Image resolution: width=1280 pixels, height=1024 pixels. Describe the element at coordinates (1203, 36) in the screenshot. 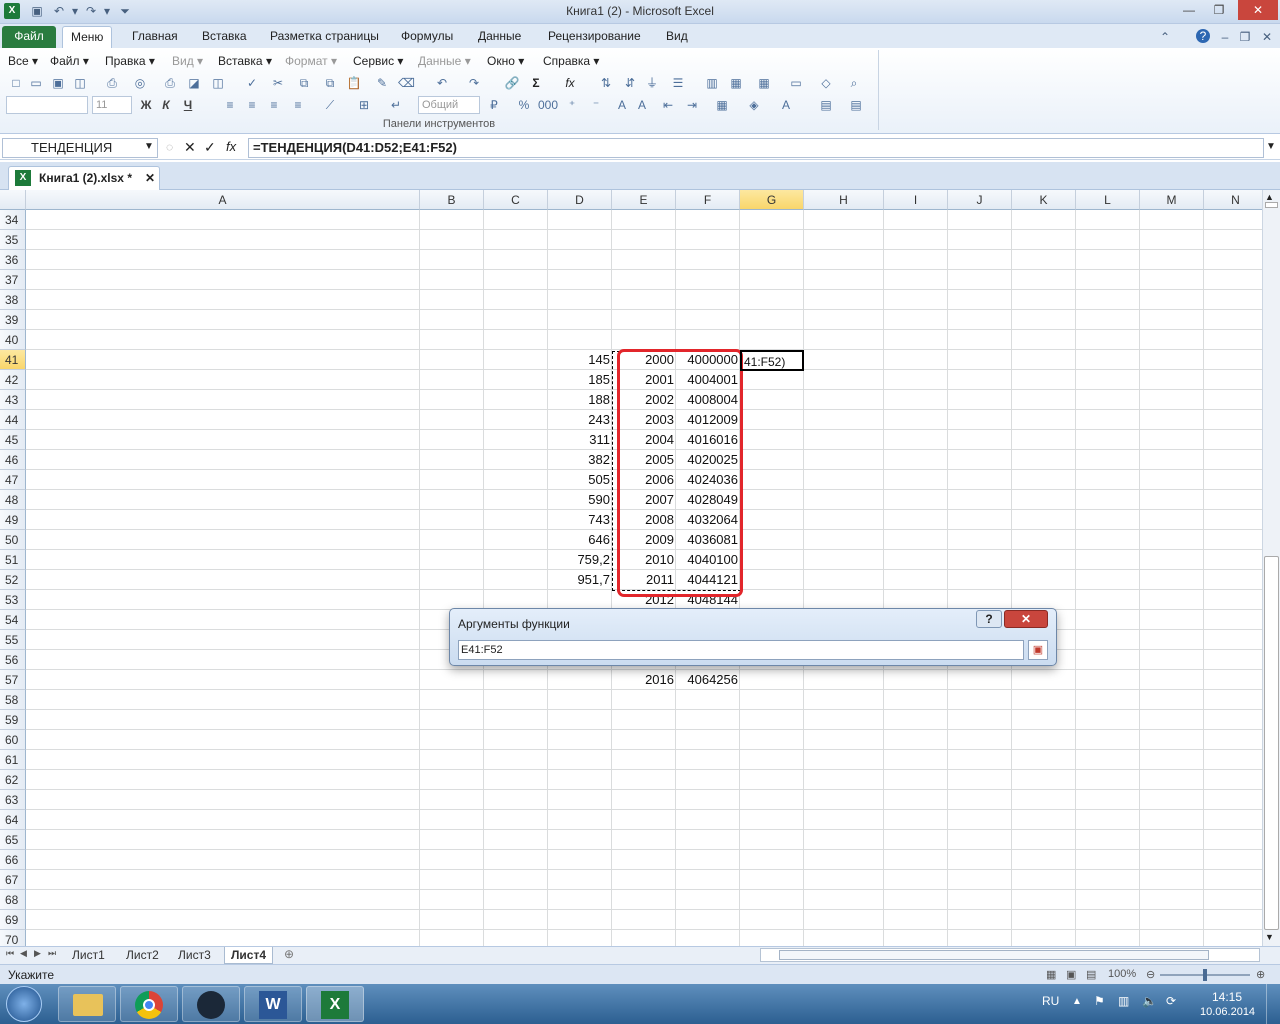

I see `help-icon: ?` at that location.